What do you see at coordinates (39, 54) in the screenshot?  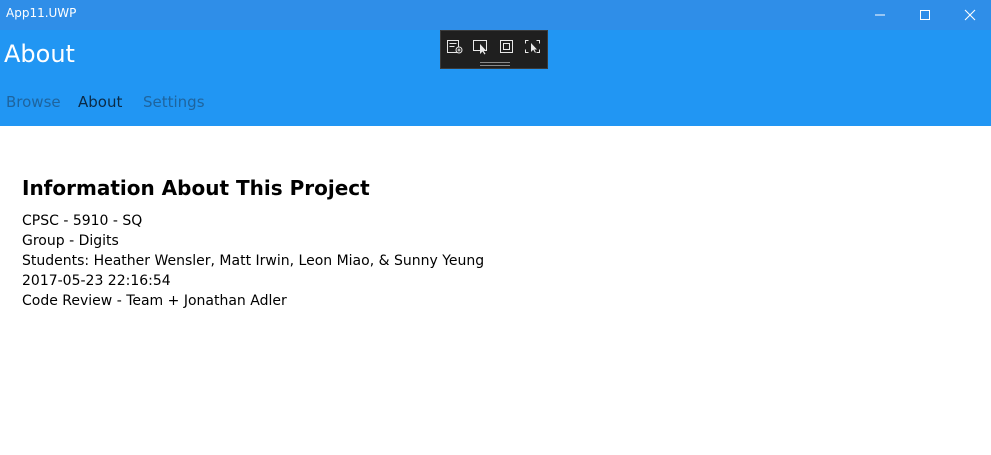 I see `page-title: About` at bounding box center [39, 54].